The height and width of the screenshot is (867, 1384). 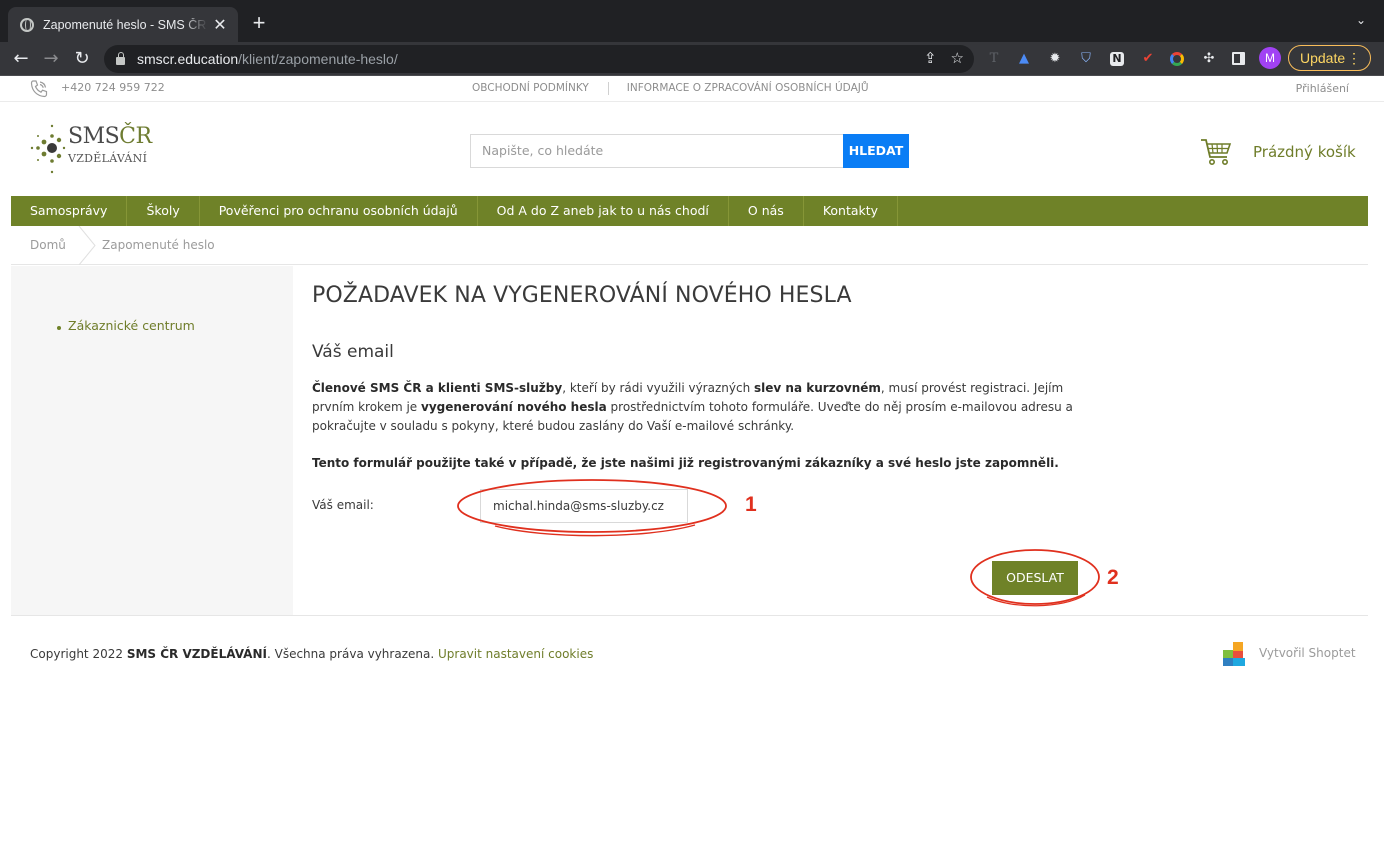 What do you see at coordinates (343, 505) in the screenshot?
I see `email-label: Váš email:` at bounding box center [343, 505].